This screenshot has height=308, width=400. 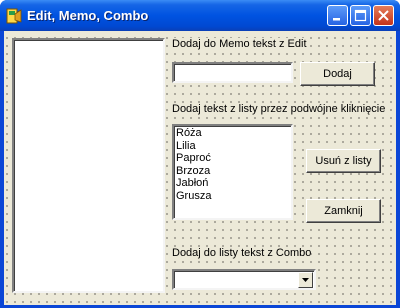 What do you see at coordinates (88, 15) in the screenshot?
I see `window-title: Edit, Memo, Combo` at bounding box center [88, 15].